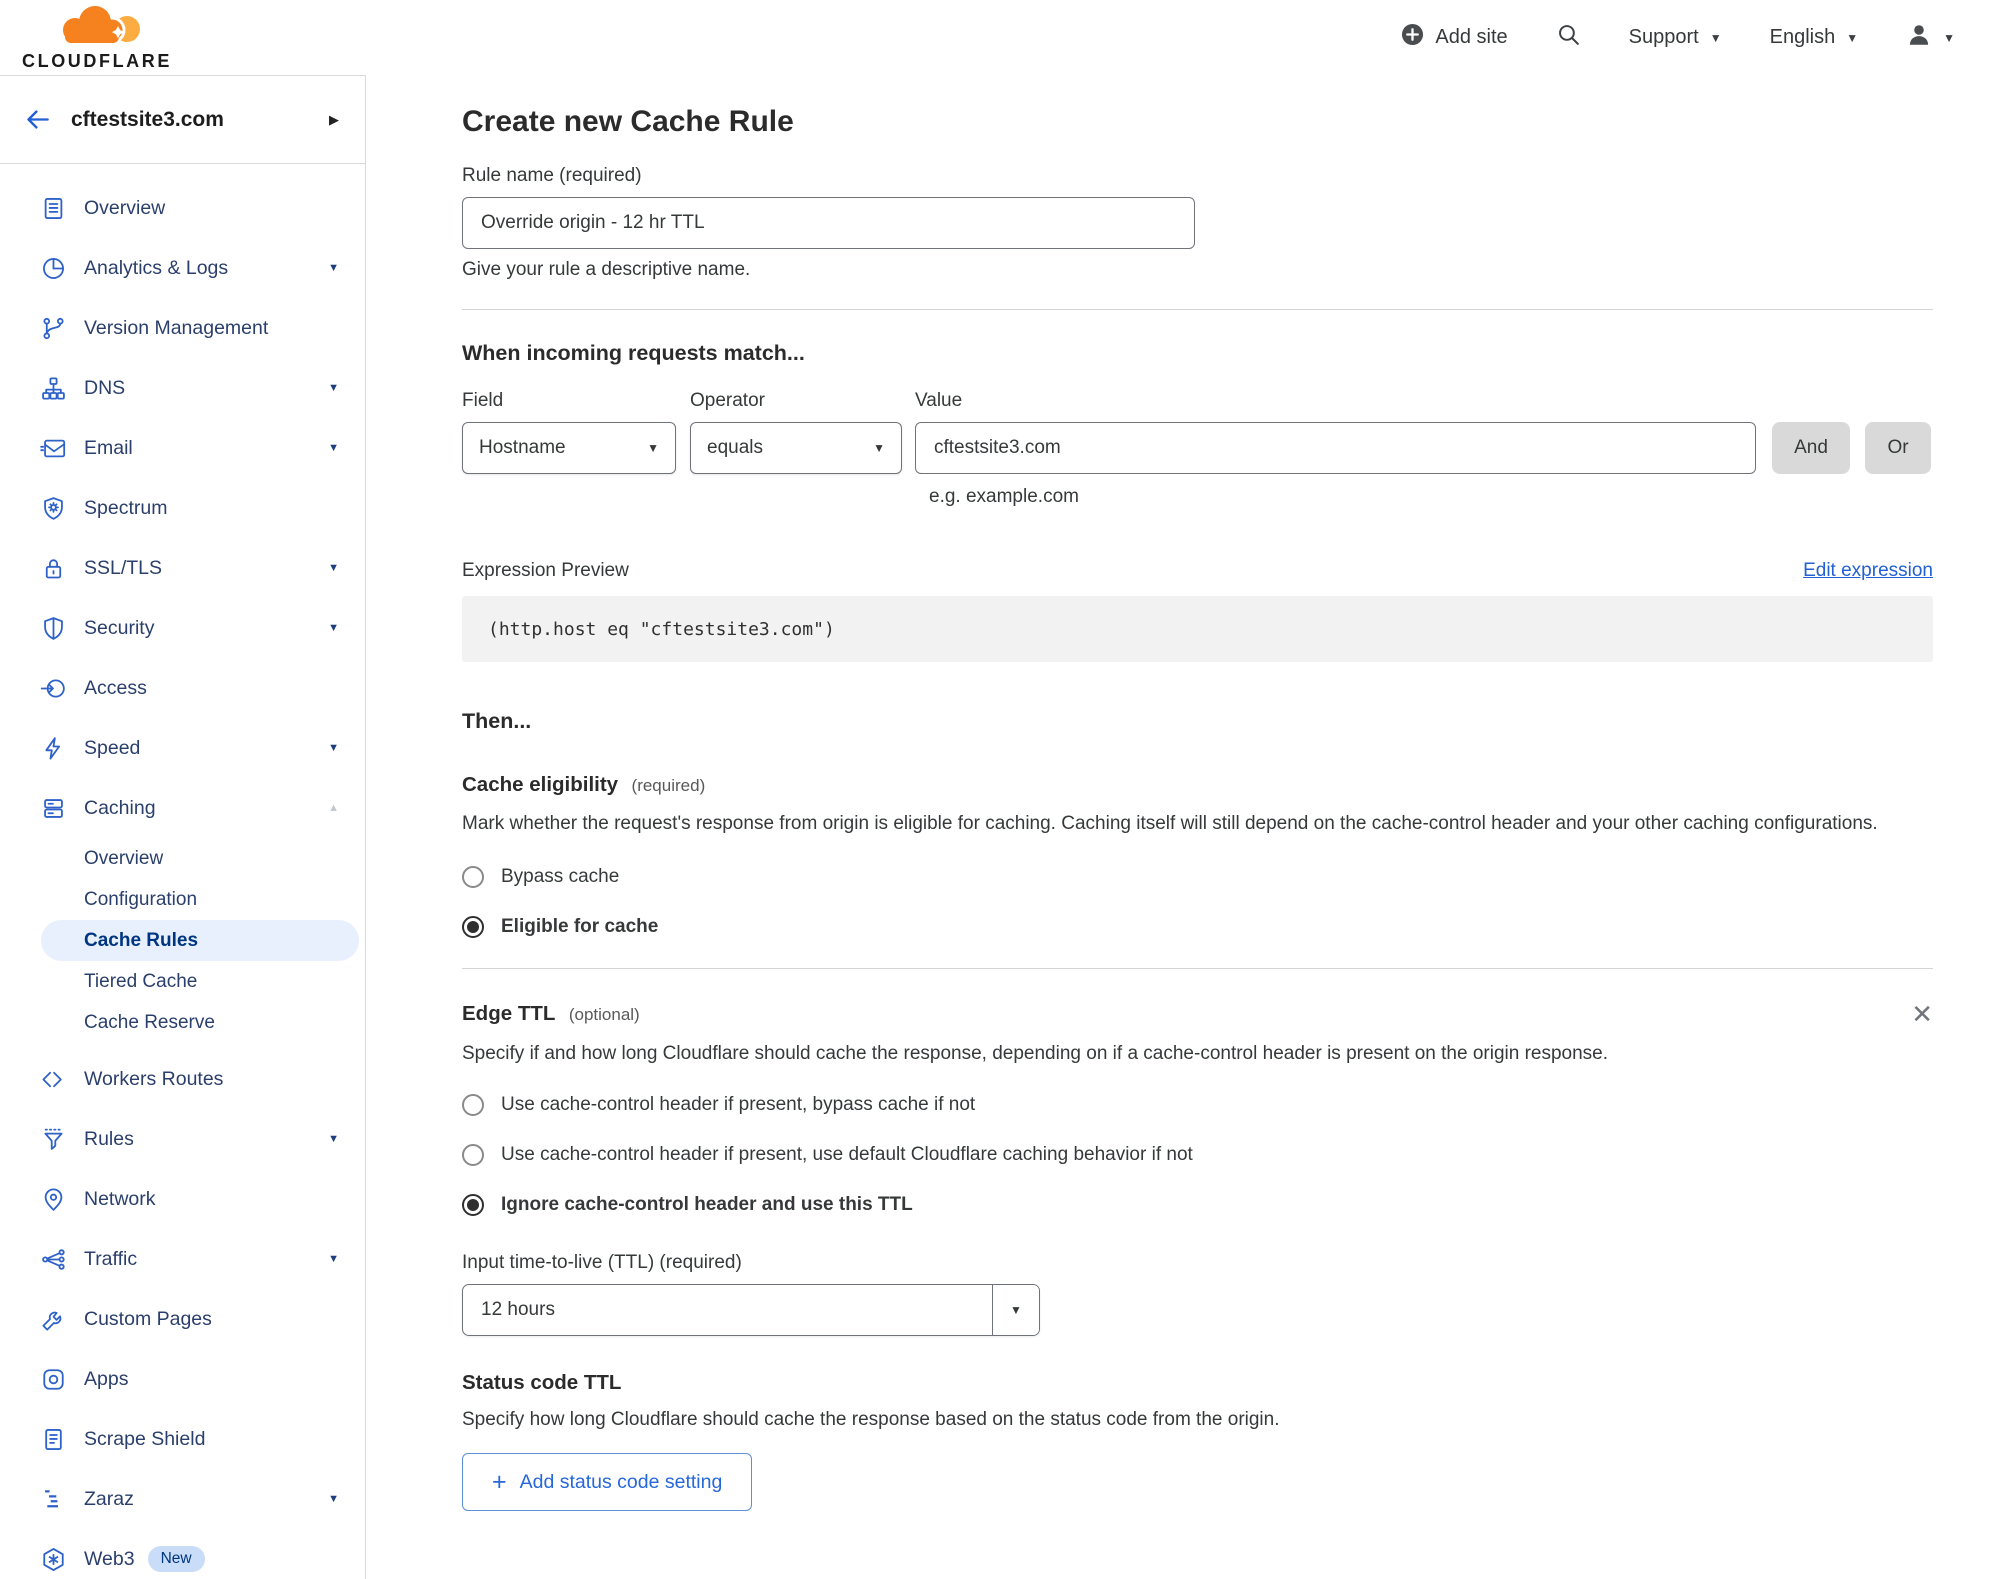 The image size is (1999, 1579). I want to click on add-status-code-label: Add status code setting, so click(621, 1481).